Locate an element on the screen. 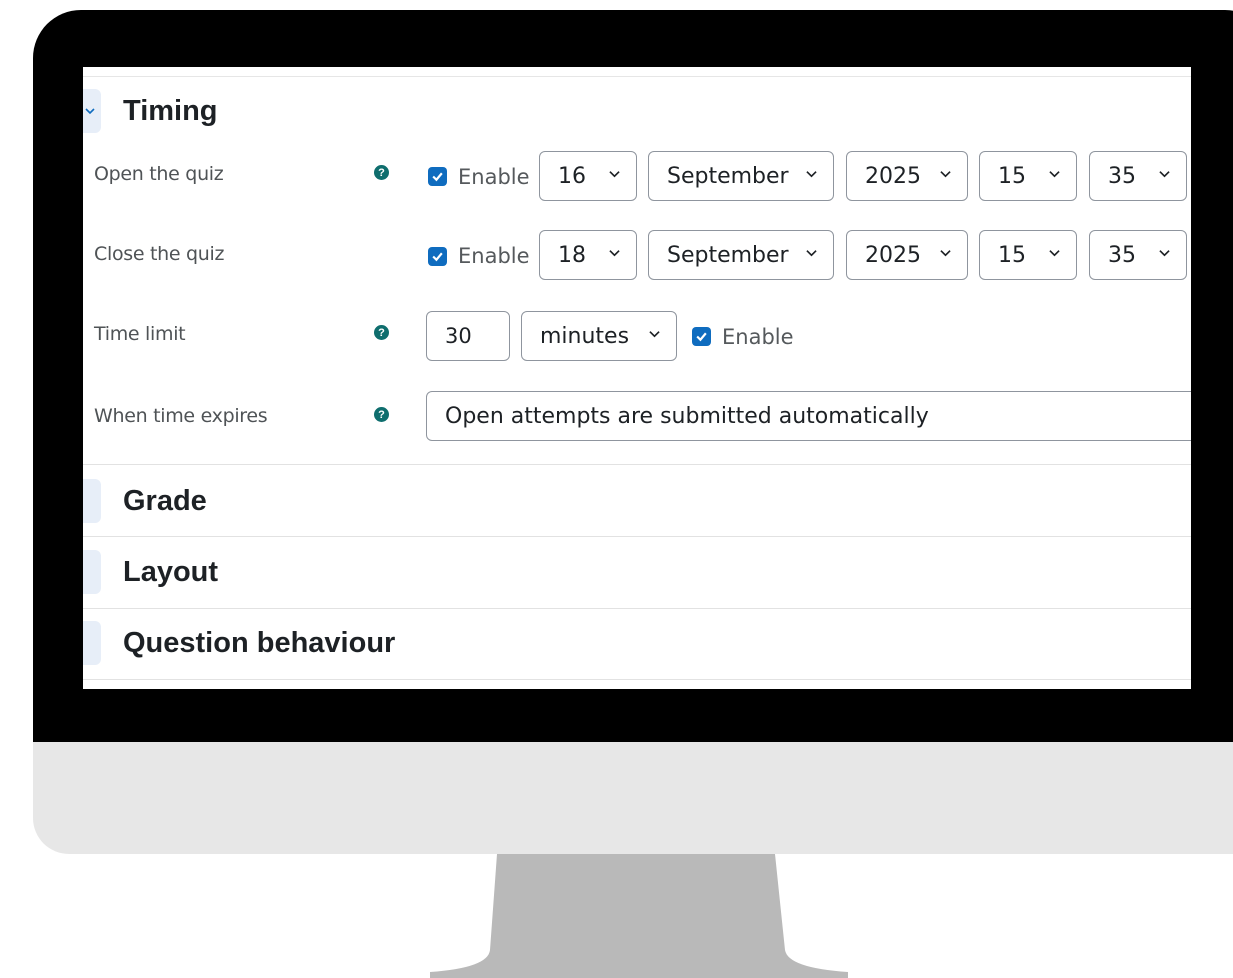 The height and width of the screenshot is (978, 1233). close-quiz-year-select: 2025 is located at coordinates (907, 255).